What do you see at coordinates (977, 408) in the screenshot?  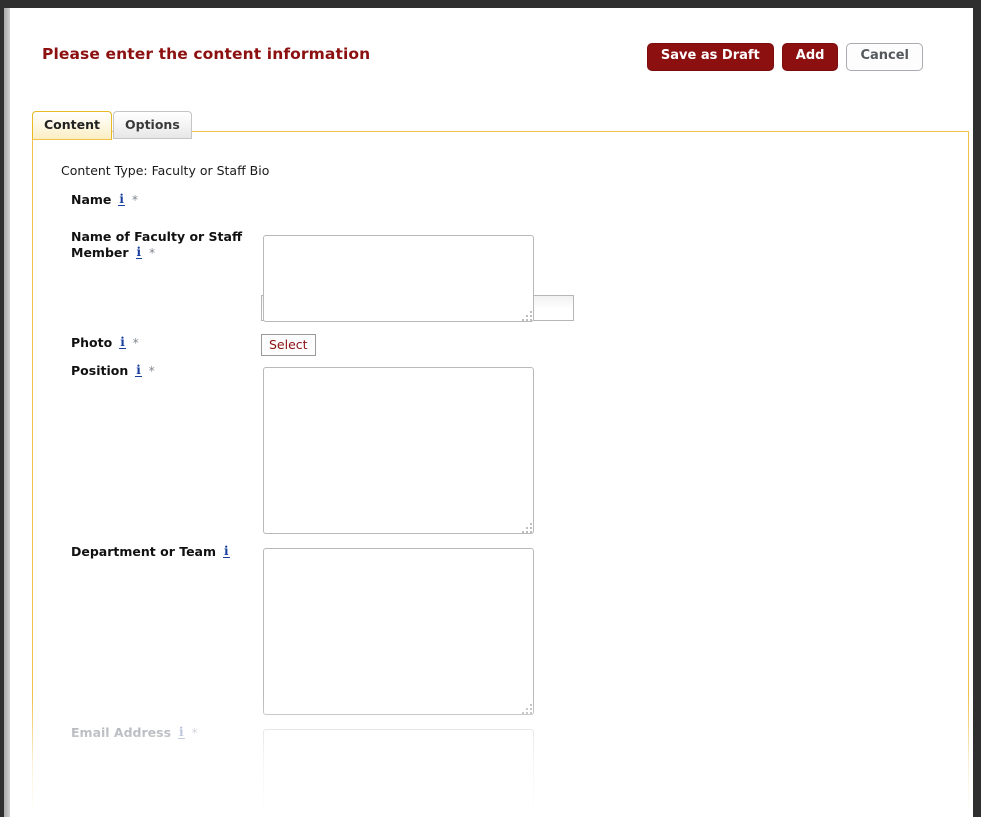 I see `window-chrome-right` at bounding box center [977, 408].